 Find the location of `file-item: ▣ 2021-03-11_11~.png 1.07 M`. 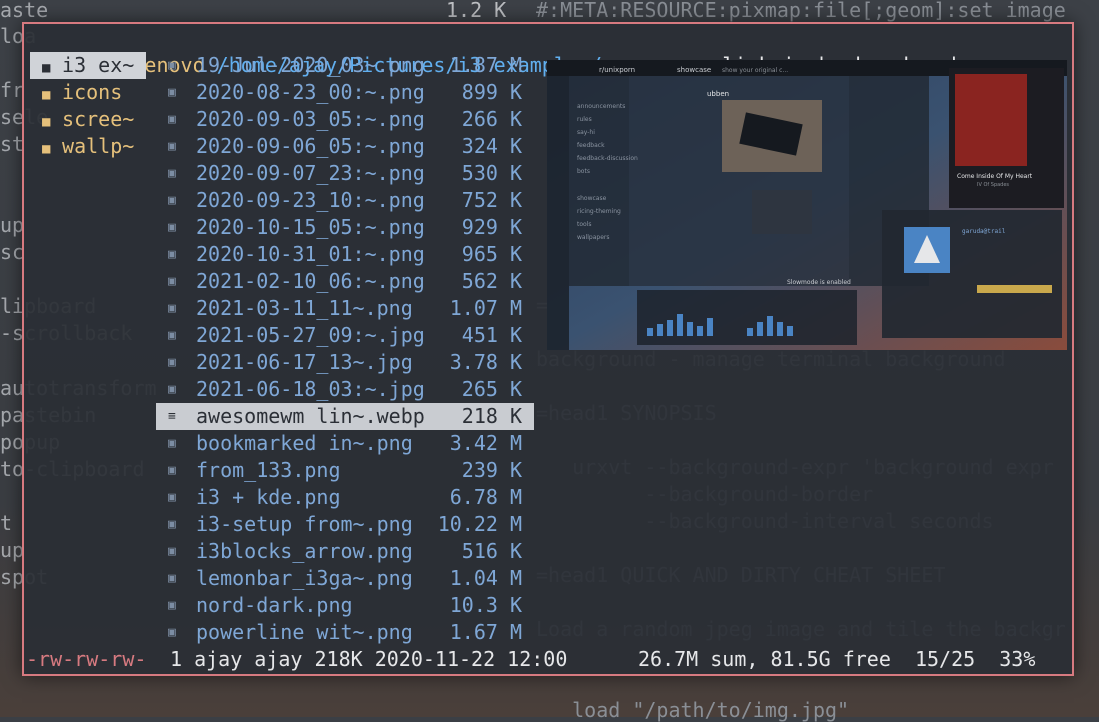

file-item: ▣ 2021-03-11_11~.png 1.07 M is located at coordinates (345, 308).